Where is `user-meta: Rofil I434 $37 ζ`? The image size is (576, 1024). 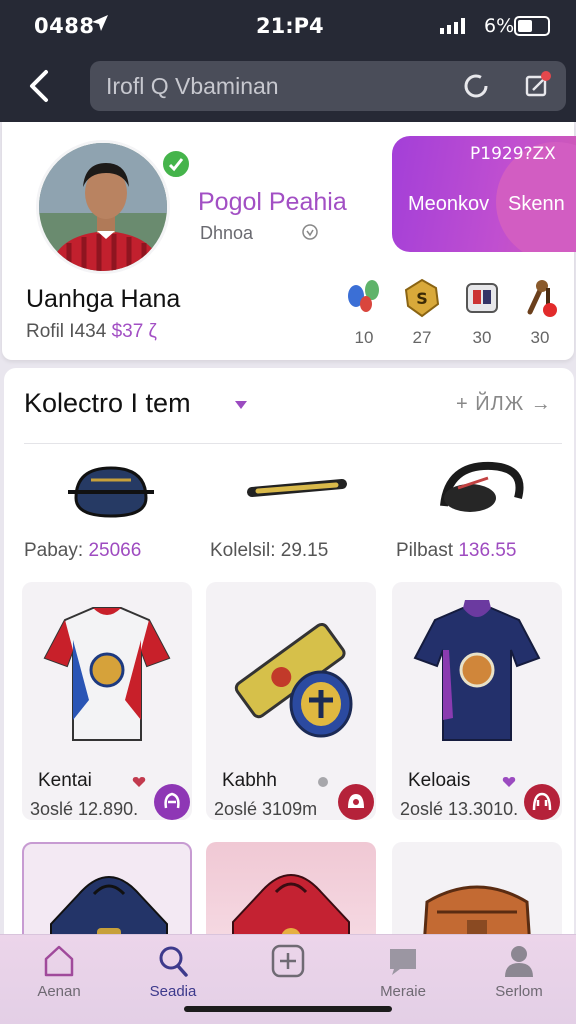
user-meta: Rofil I434 $37 ζ is located at coordinates (91, 332).